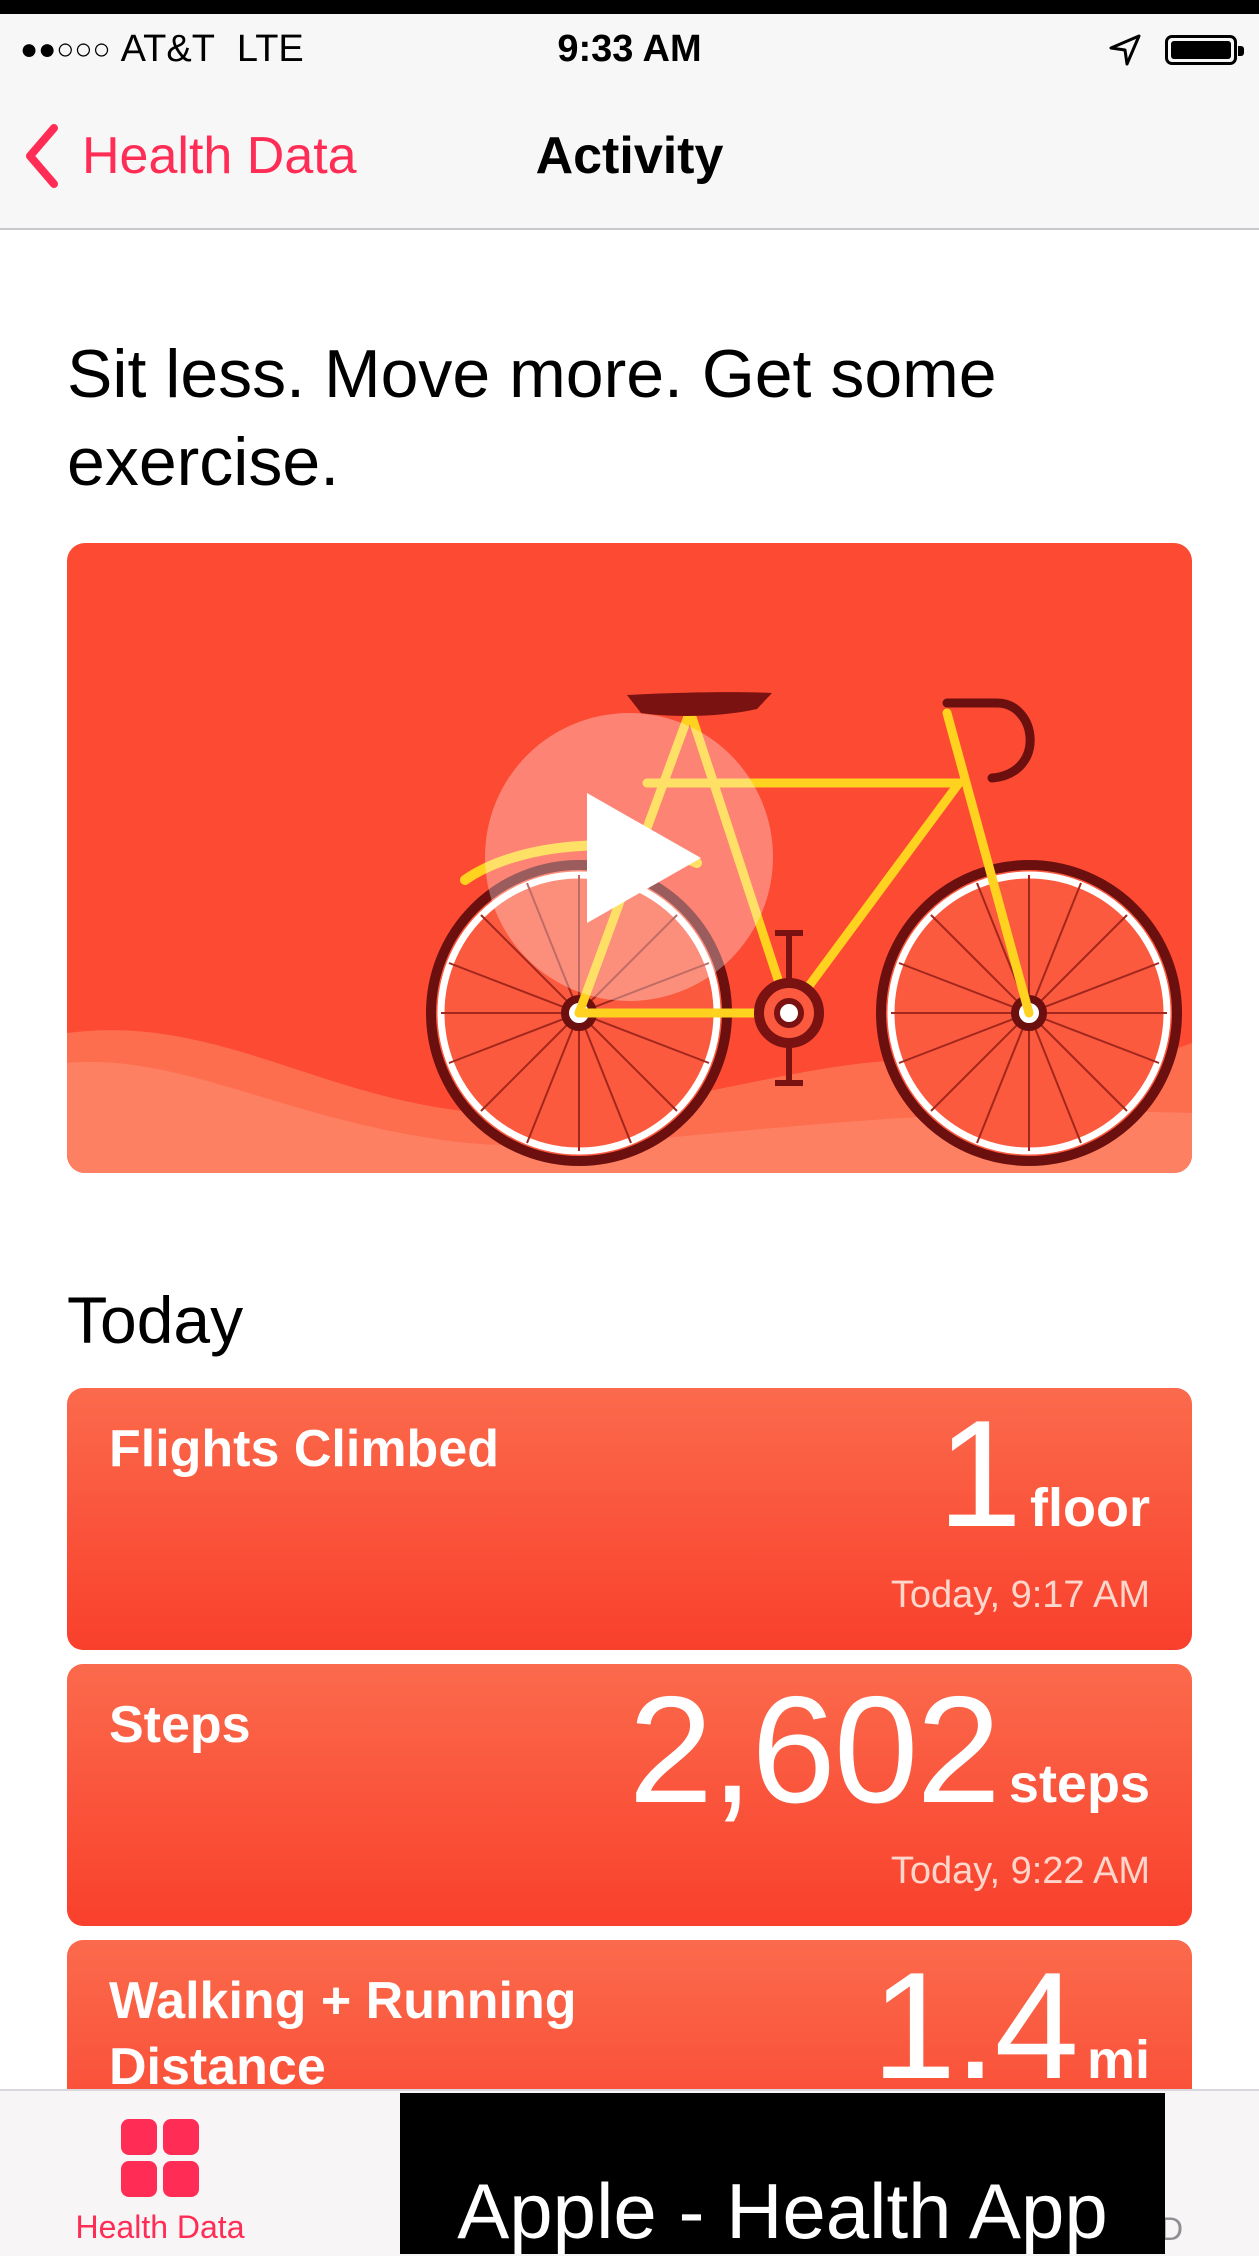  I want to click on card-value-unit: floor, so click(1090, 1508).